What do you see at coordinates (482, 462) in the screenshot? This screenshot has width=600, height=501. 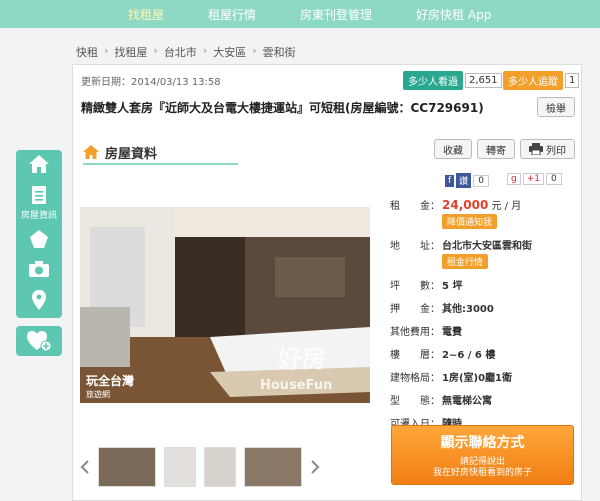 I see `contact-hint-line1: 請記得說出` at bounding box center [482, 462].